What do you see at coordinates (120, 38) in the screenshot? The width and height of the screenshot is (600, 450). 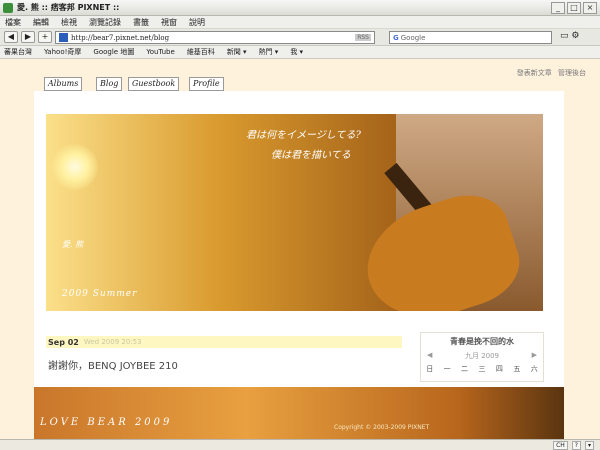 I see `address-url: http://bear7.pixnet.net/blog` at bounding box center [120, 38].